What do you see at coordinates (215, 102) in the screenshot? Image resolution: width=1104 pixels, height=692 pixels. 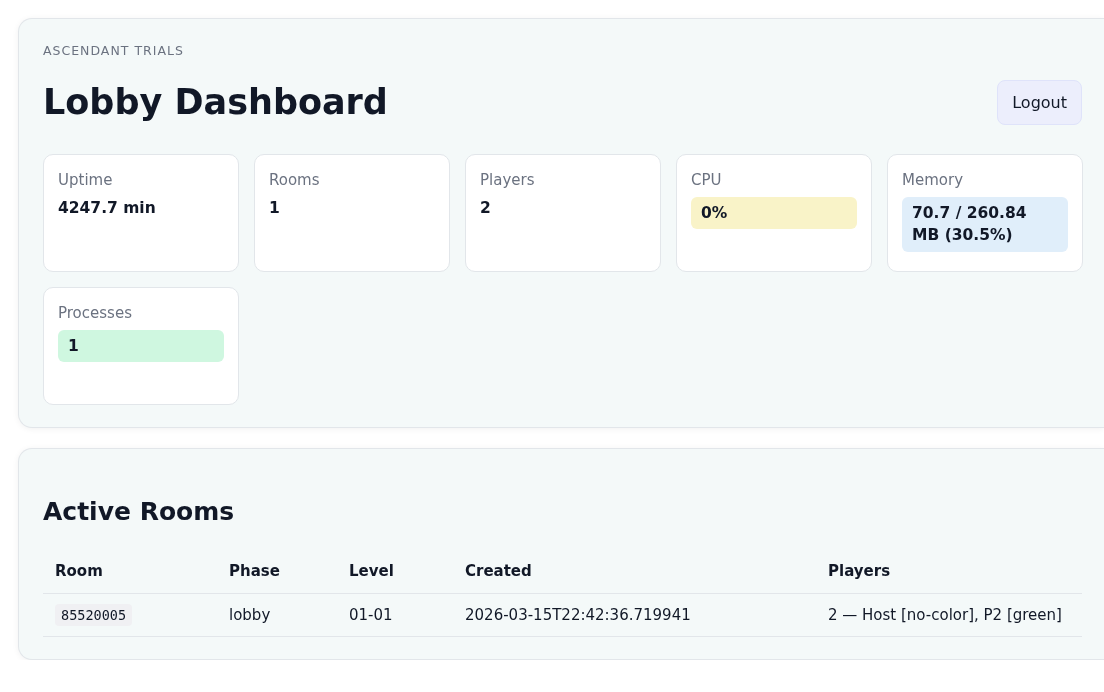 I see `page-title: Lobby Dashboard` at bounding box center [215, 102].